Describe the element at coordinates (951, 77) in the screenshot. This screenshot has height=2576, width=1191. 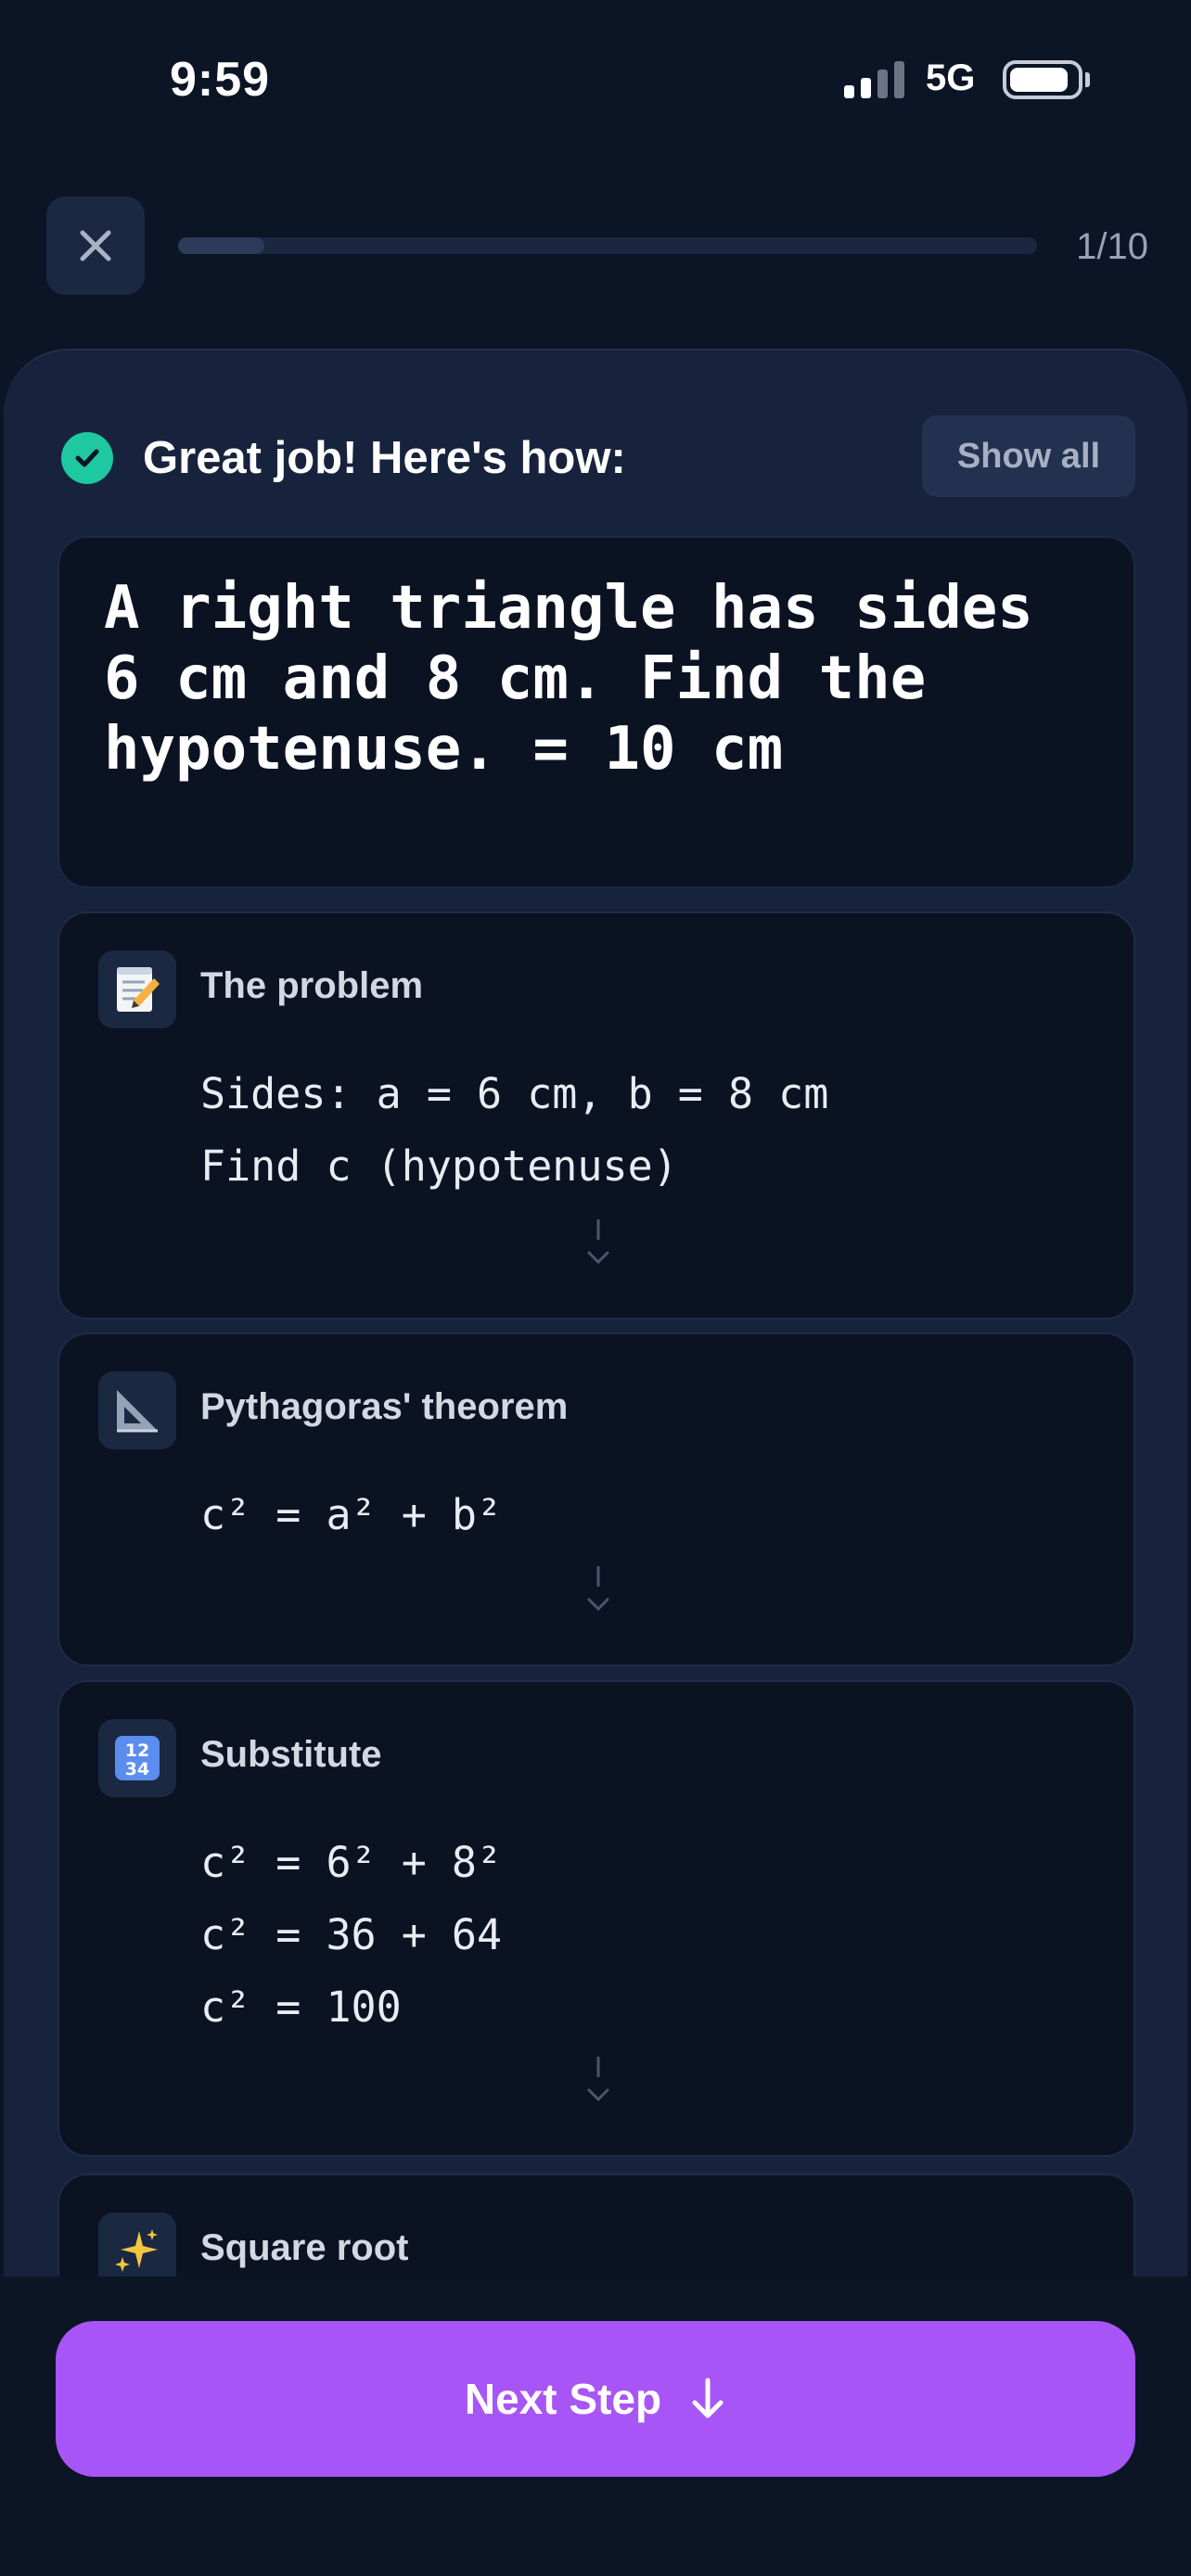
I see `network-type: 5G` at that location.